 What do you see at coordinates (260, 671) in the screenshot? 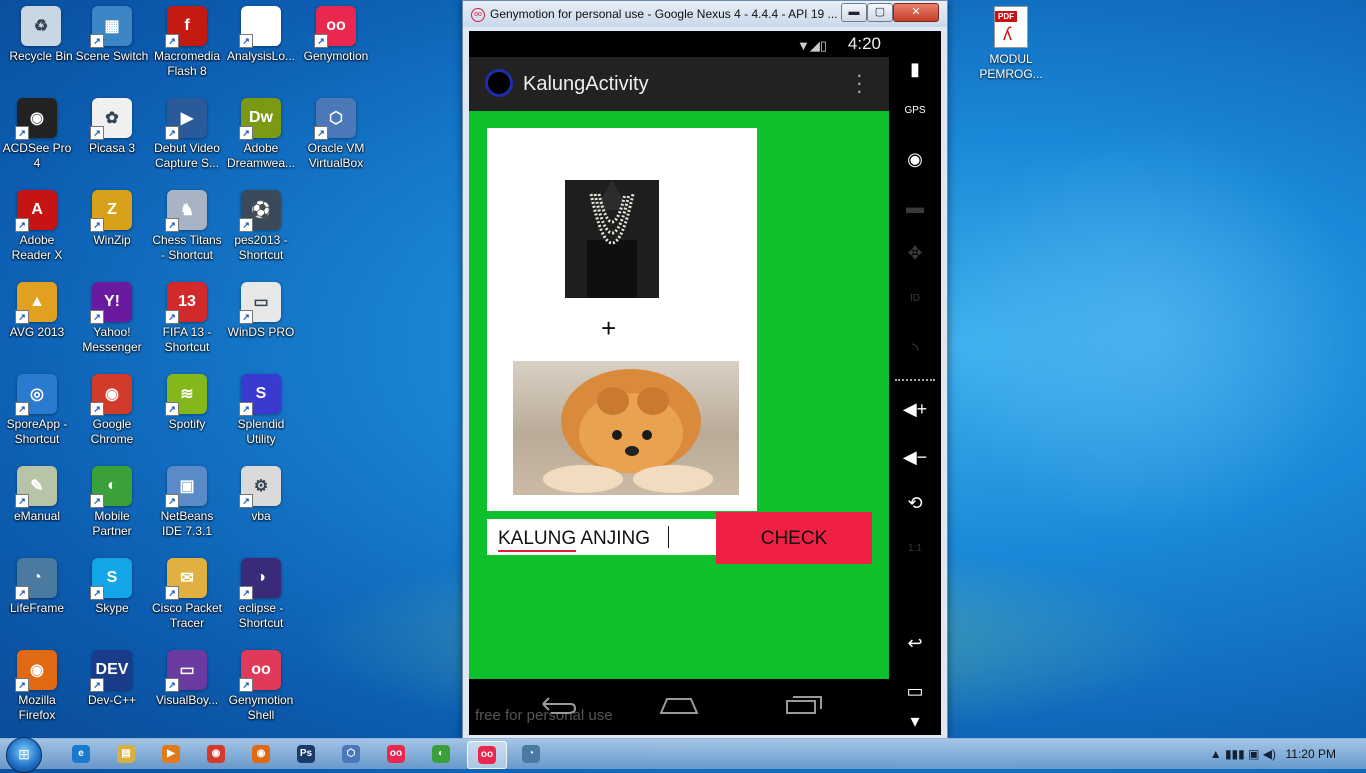
I see `genymotion-shell-icon: oo ↗` at bounding box center [260, 671].